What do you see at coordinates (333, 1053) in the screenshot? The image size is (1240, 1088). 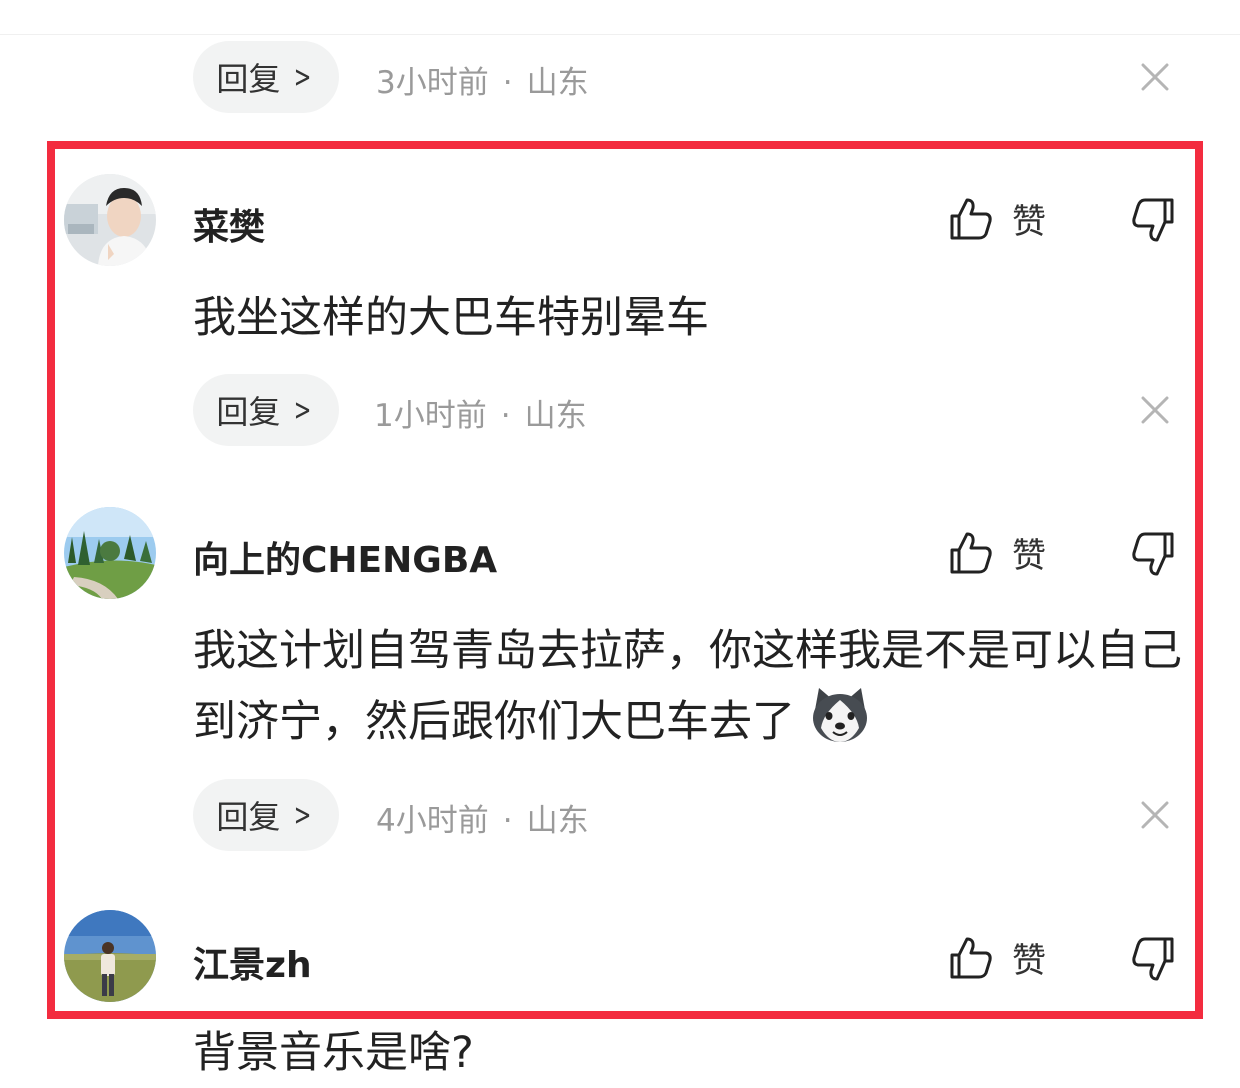 I see `comment-text: 背景音乐是啥?` at bounding box center [333, 1053].